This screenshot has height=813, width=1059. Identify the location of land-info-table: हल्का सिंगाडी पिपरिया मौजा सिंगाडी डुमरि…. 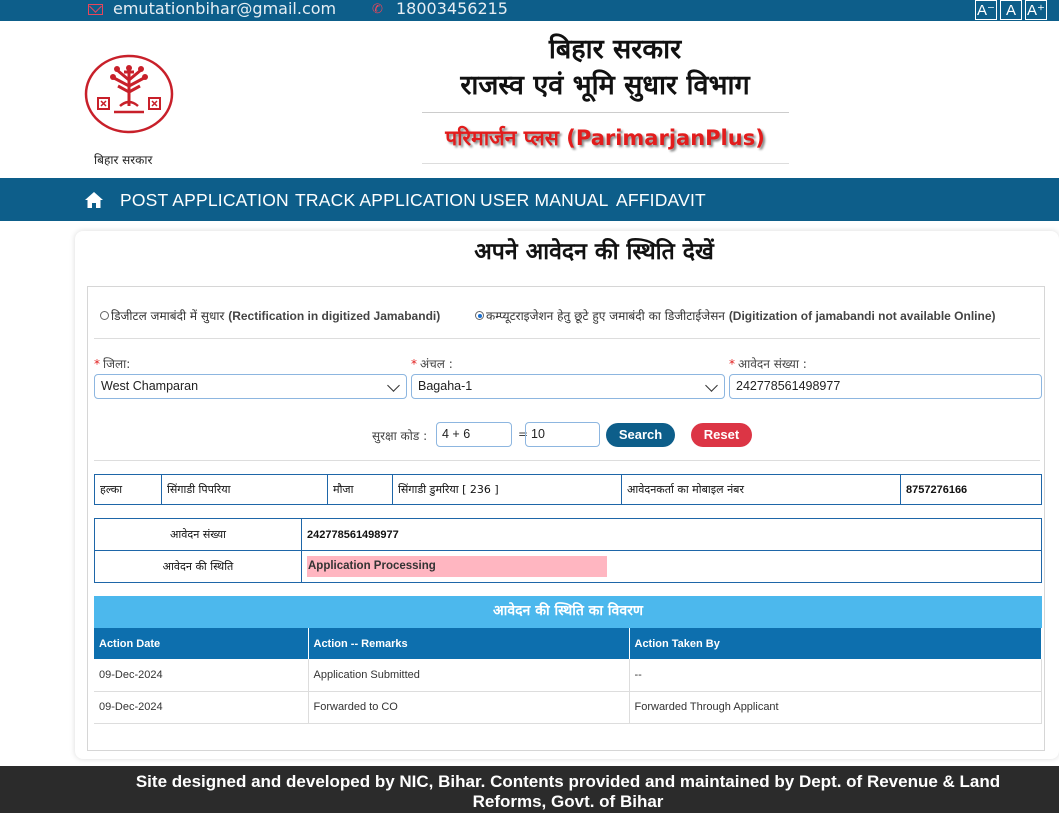
(568, 489).